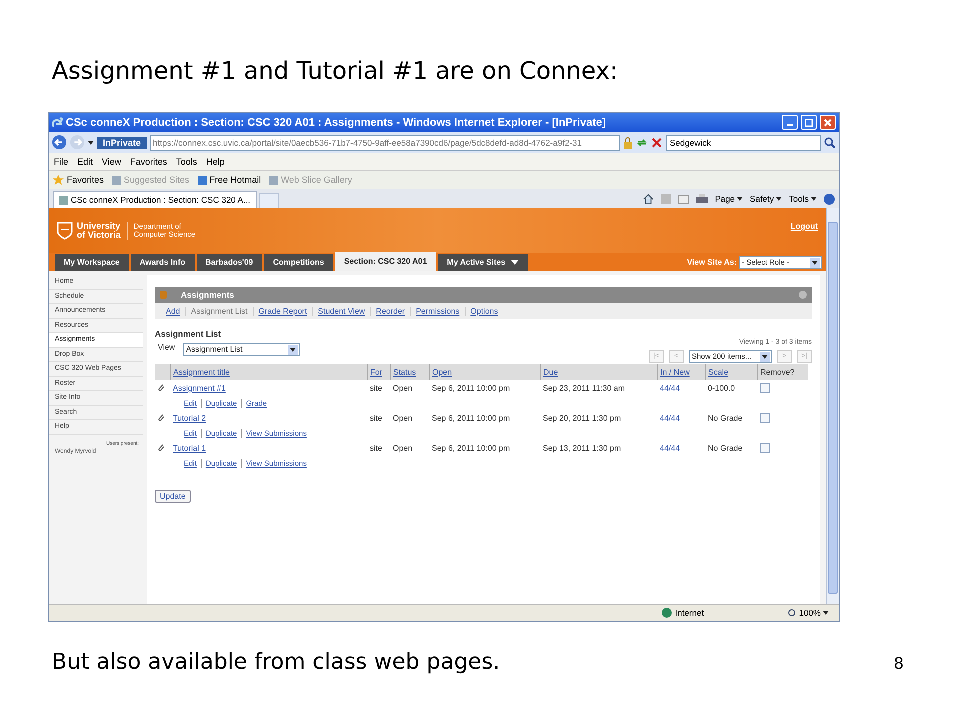  I want to click on star-icon, so click(58, 180).